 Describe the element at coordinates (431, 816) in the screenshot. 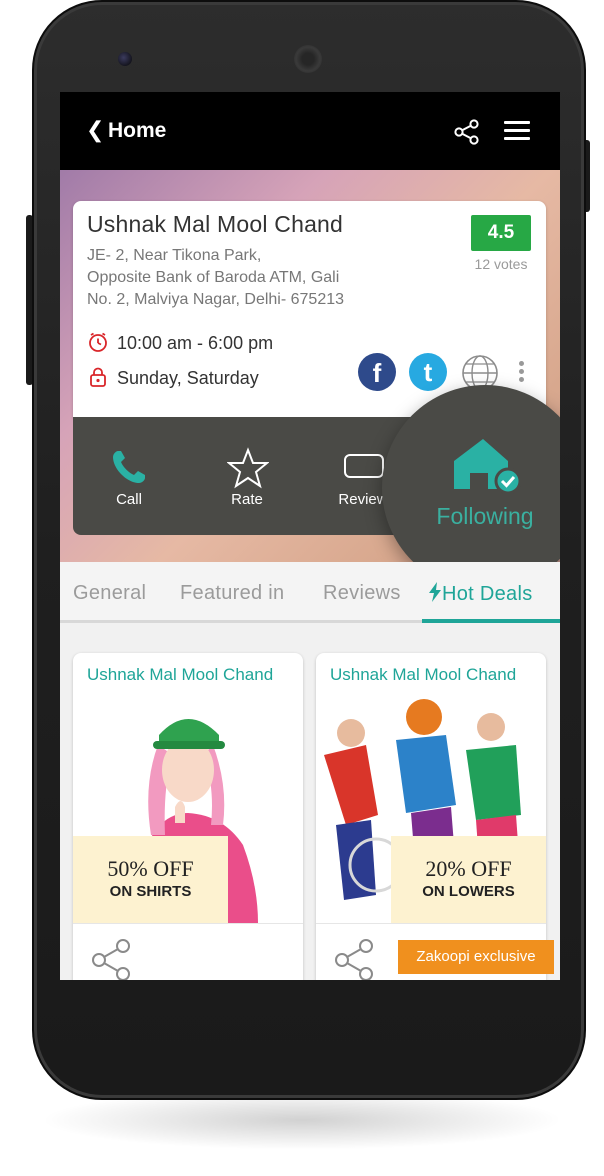

I see `deal-card: Ushnak Mal Mool Chand 20% OFF ON LOWERS` at that location.